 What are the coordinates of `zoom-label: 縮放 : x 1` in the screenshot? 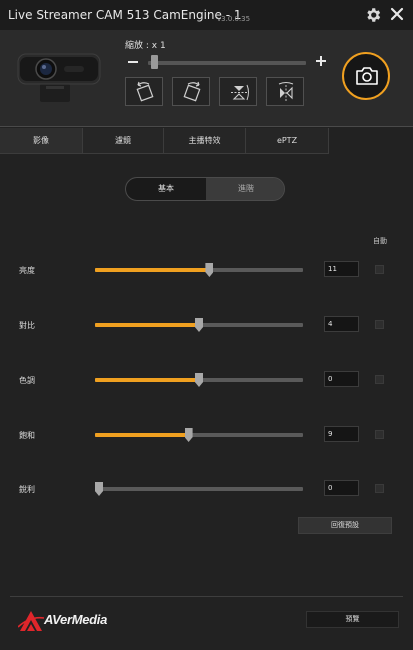 It's located at (145, 46).